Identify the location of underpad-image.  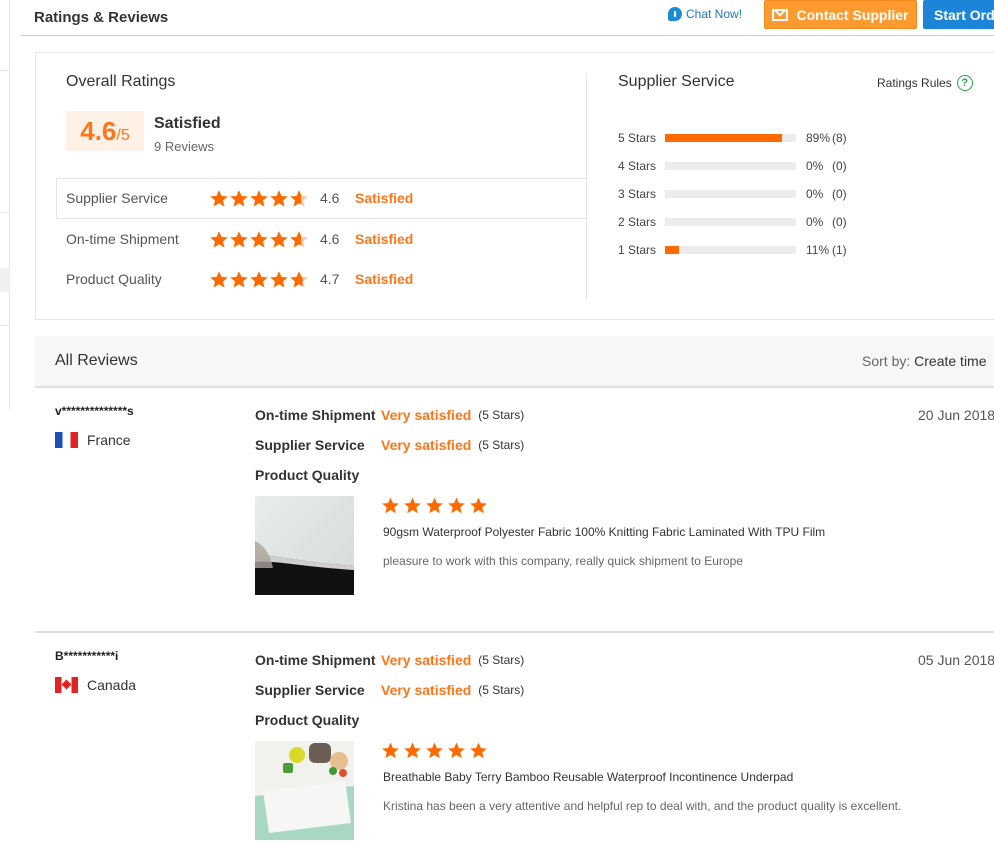
(304, 790).